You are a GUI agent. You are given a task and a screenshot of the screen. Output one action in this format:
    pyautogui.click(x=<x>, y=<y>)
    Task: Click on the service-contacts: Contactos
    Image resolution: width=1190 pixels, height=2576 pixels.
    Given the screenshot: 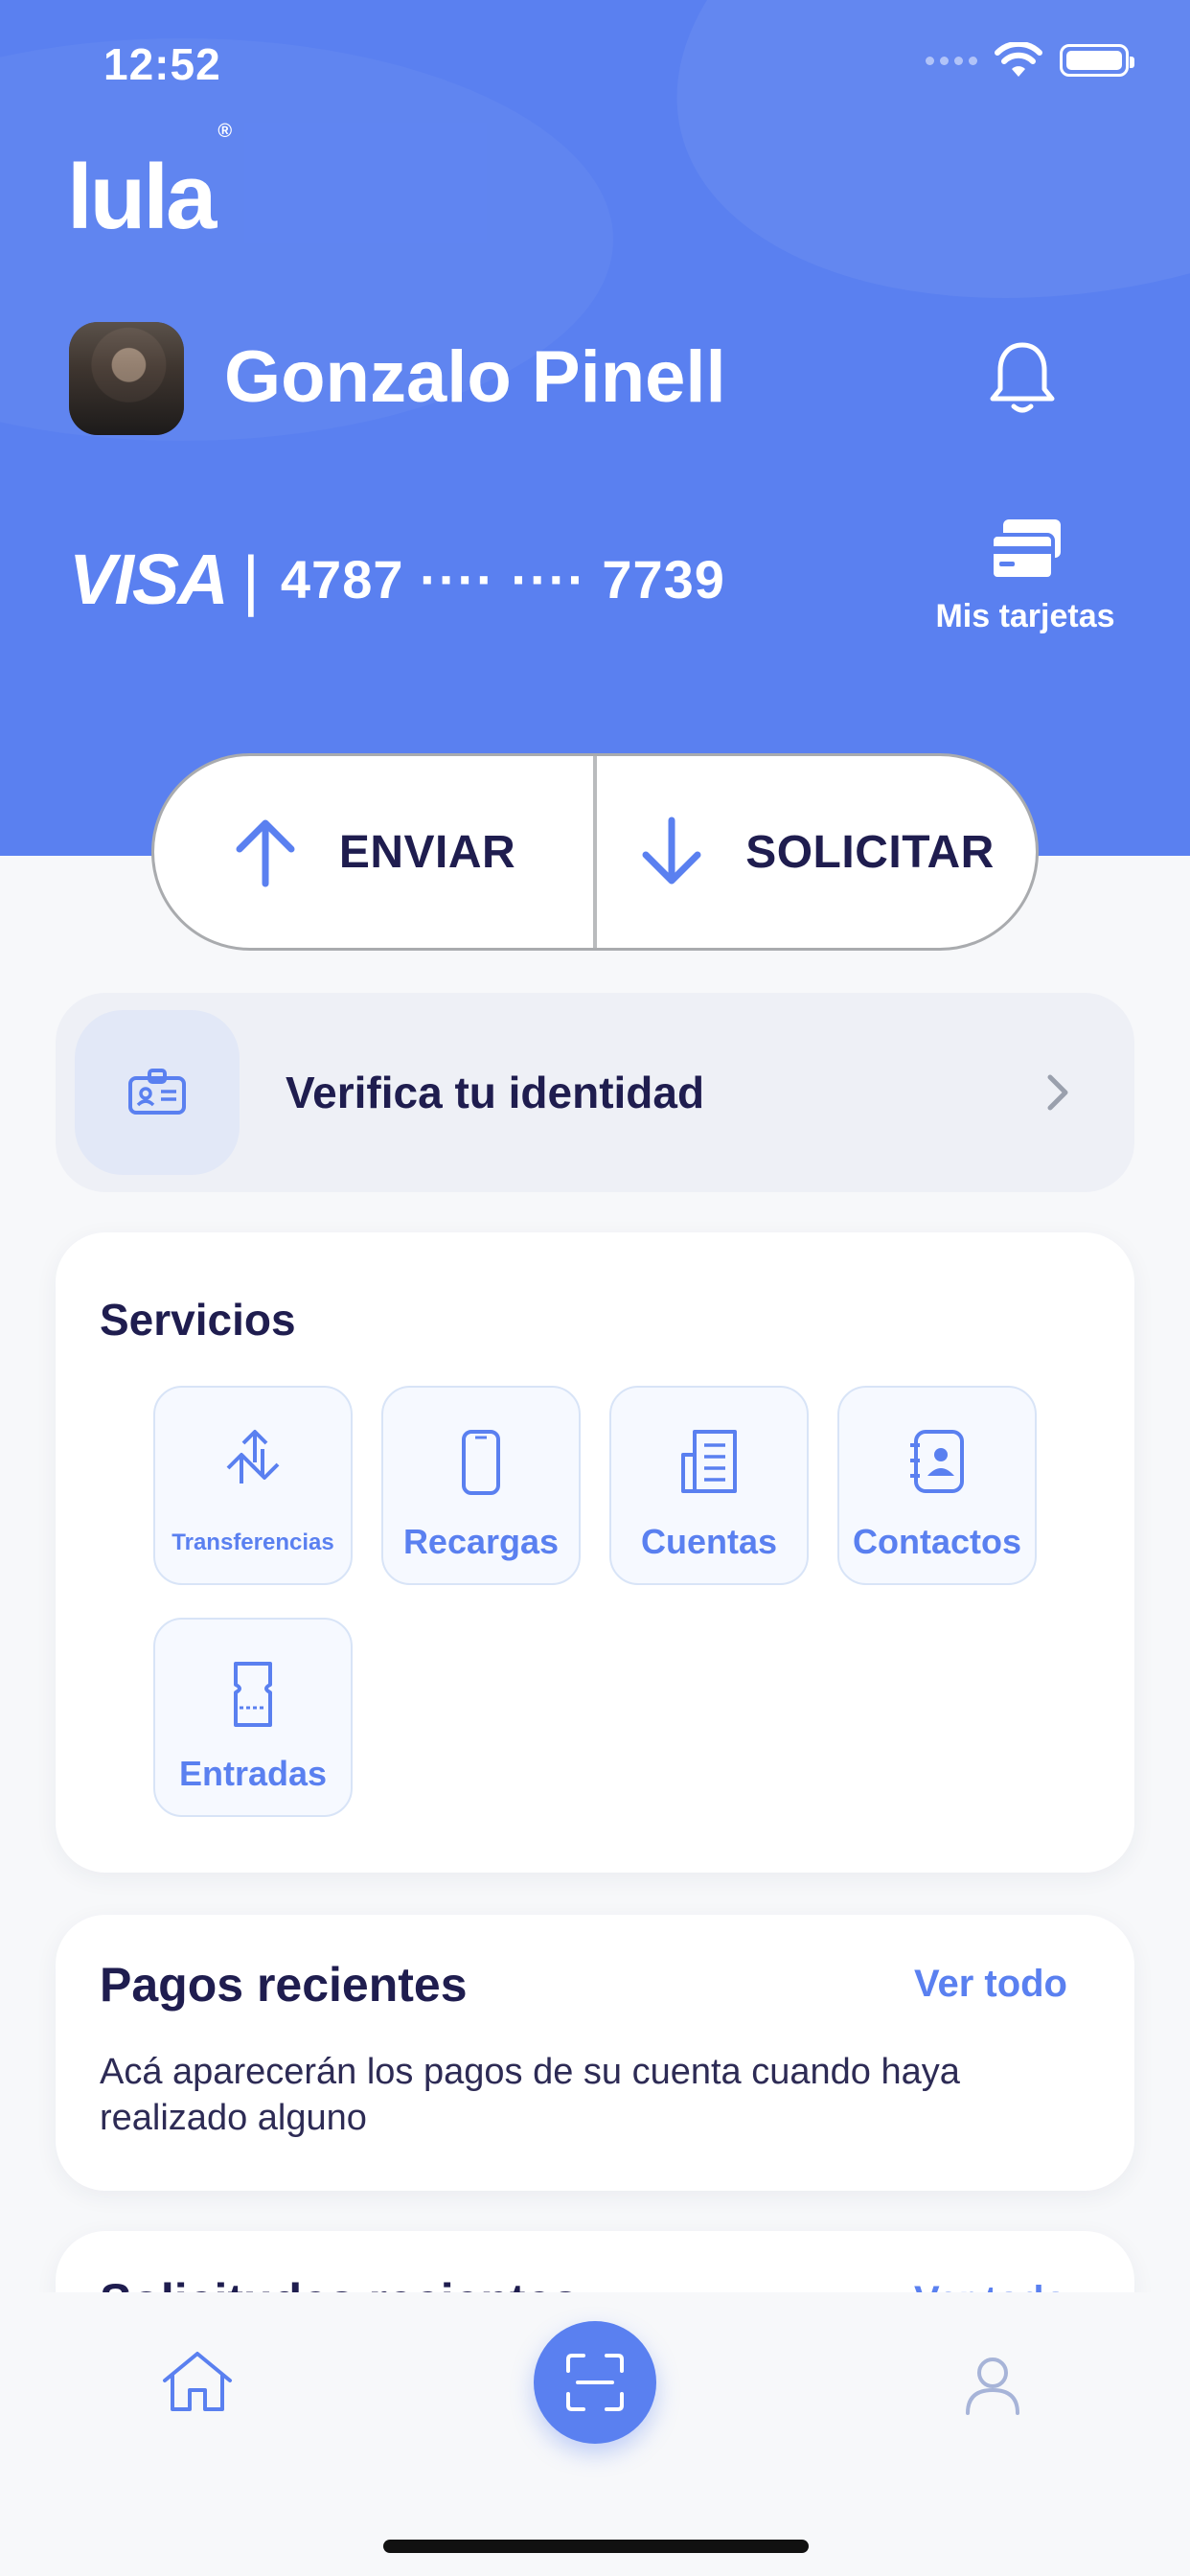 What is the action you would take?
    pyautogui.click(x=937, y=1485)
    